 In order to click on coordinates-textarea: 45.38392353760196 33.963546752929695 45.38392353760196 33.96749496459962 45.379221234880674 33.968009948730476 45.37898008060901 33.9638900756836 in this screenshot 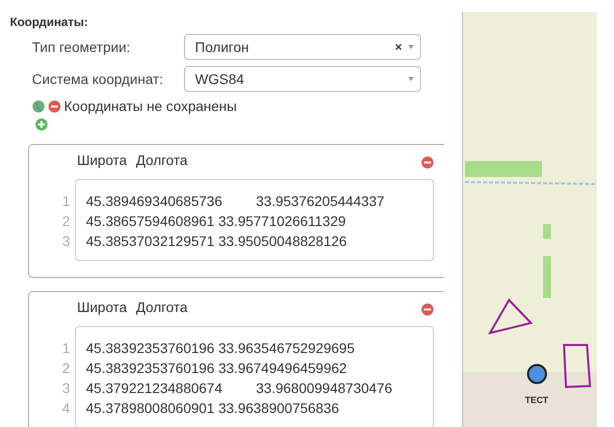, I will do `click(254, 376)`.